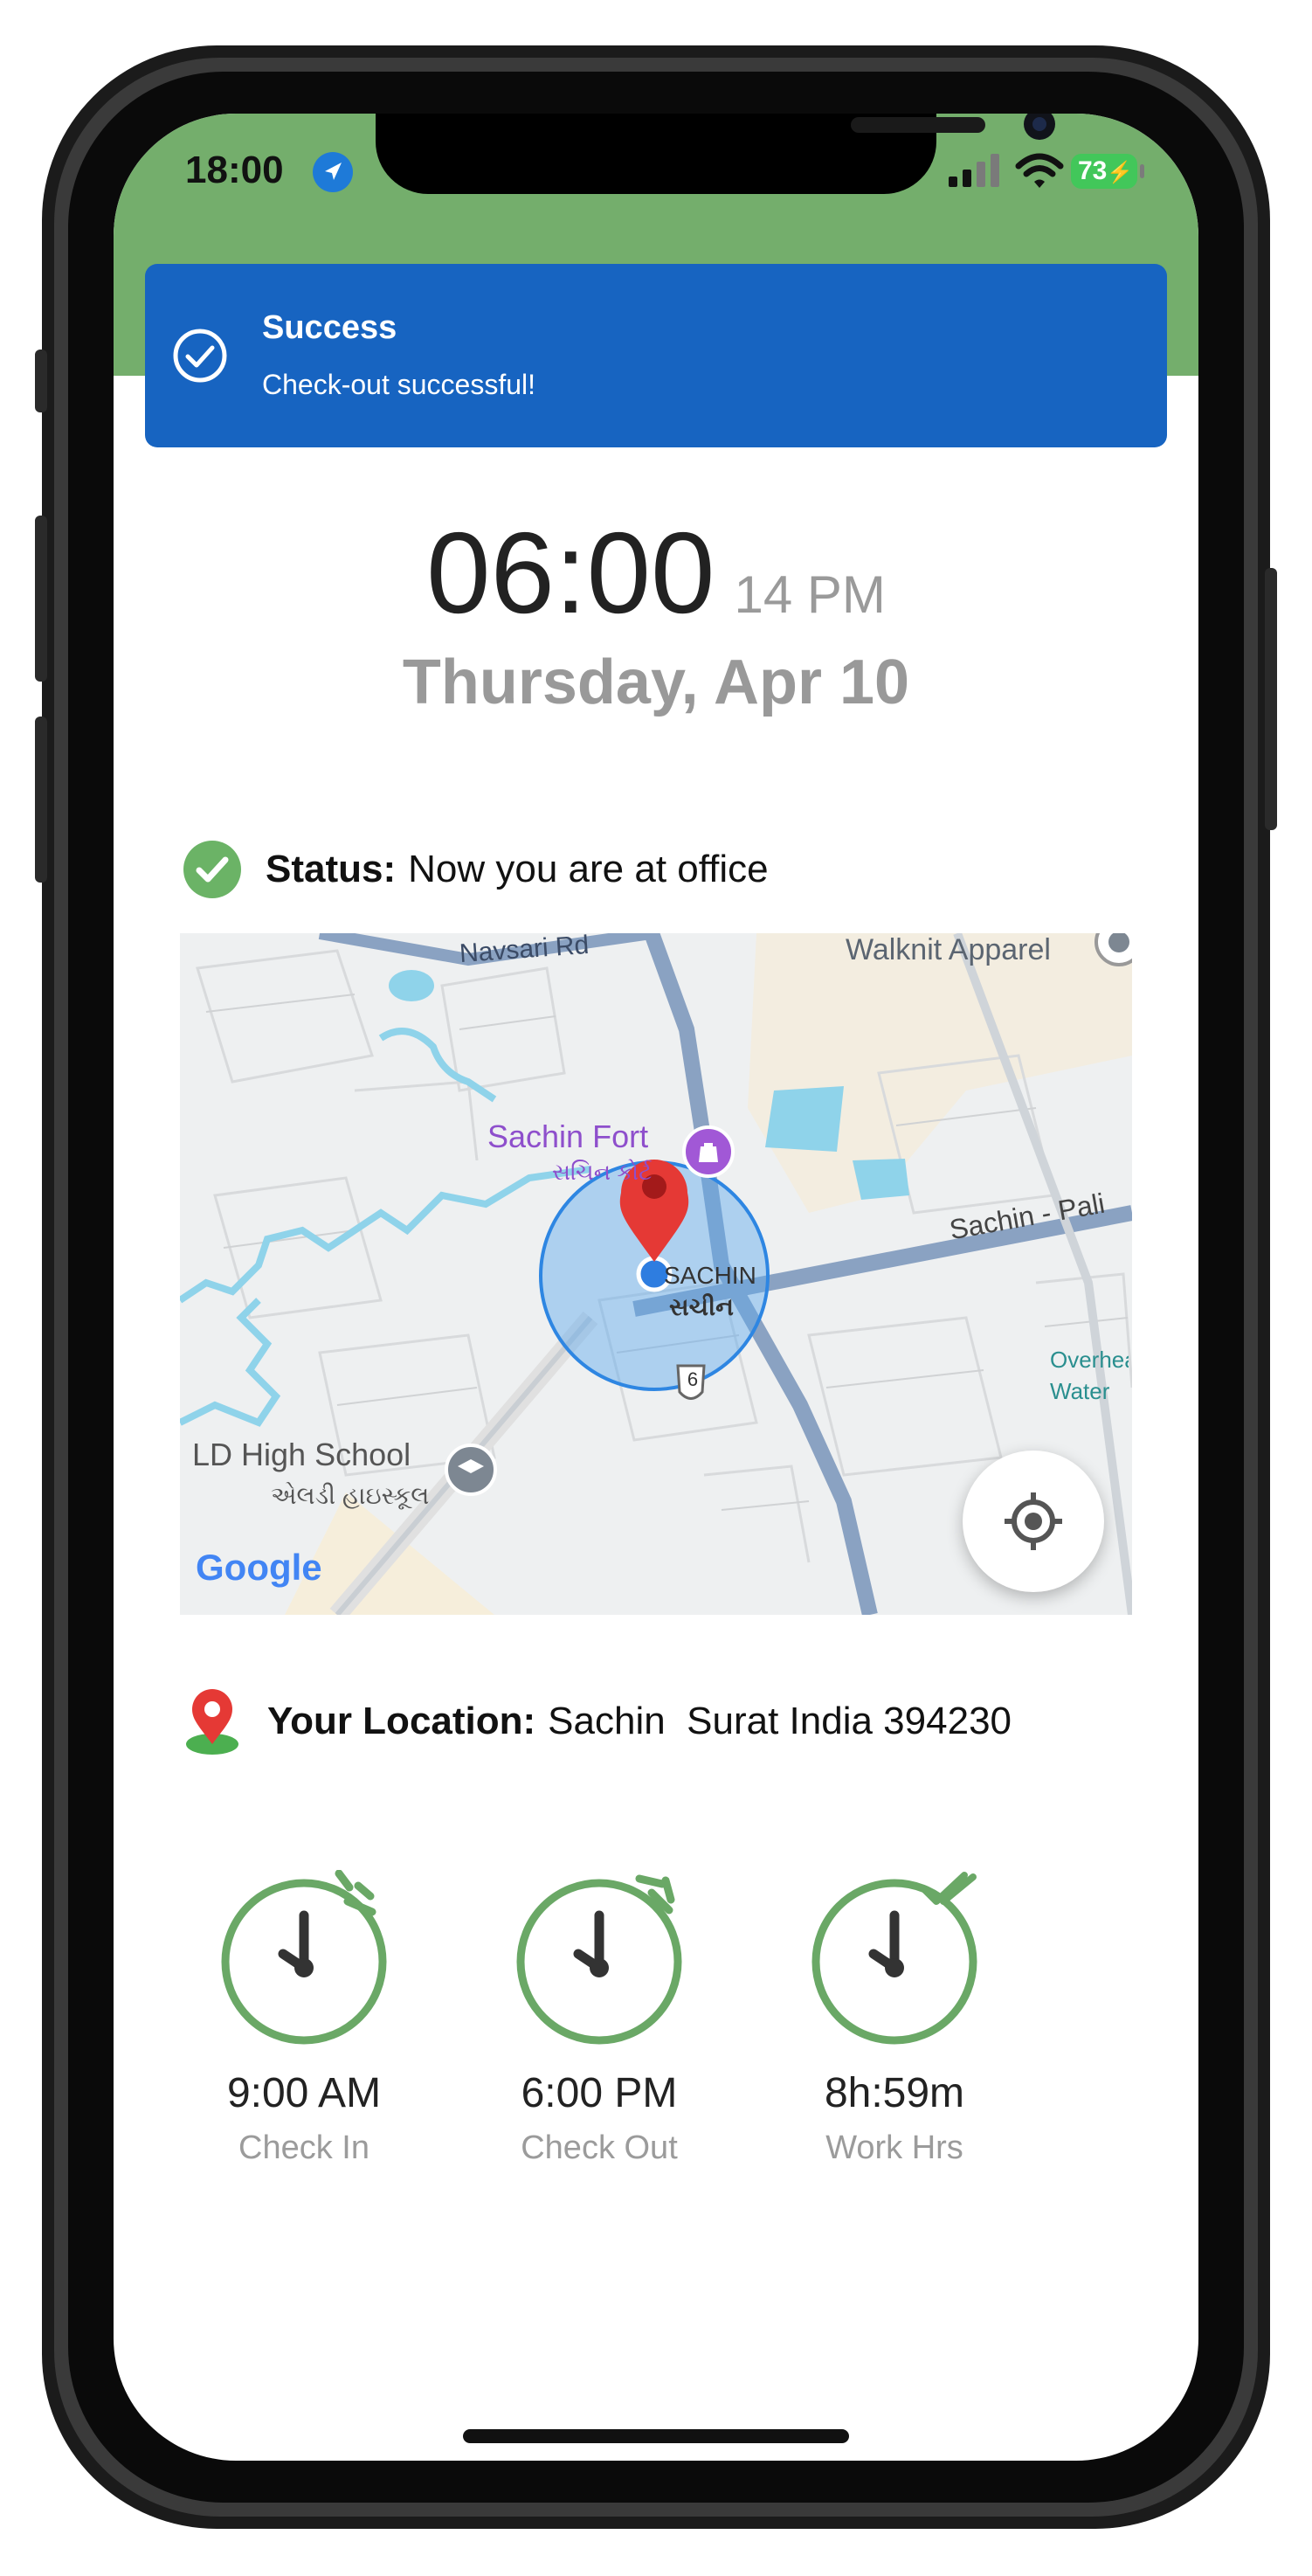 The width and height of the screenshot is (1312, 2576). I want to click on cellular-signal-icon, so click(974, 170).